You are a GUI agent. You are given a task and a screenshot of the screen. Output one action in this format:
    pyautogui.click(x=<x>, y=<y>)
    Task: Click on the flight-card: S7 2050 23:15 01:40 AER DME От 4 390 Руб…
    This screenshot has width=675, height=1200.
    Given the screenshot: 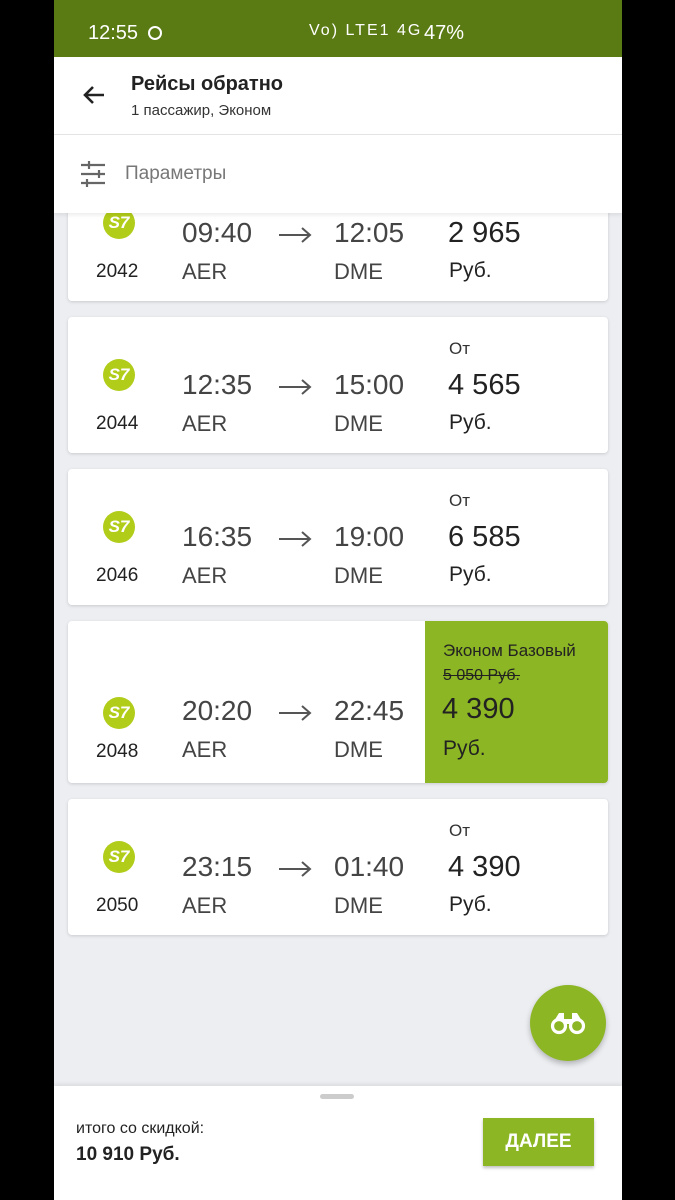 What is the action you would take?
    pyautogui.click(x=338, y=867)
    